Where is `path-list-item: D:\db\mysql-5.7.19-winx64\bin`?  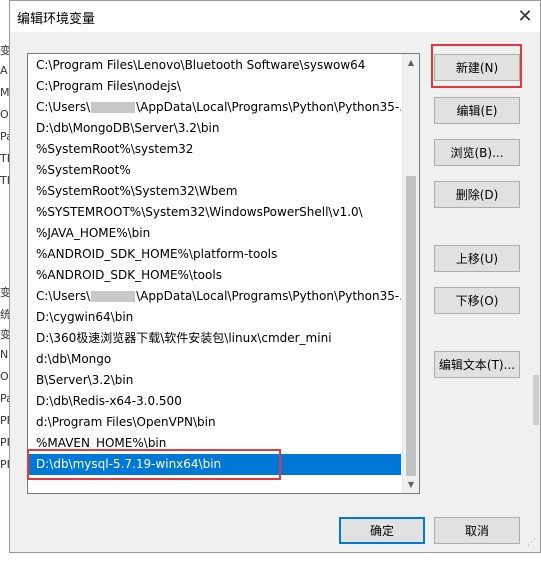
path-list-item: D:\db\mysql-5.7.19-winx64\bin is located at coordinates (215, 464).